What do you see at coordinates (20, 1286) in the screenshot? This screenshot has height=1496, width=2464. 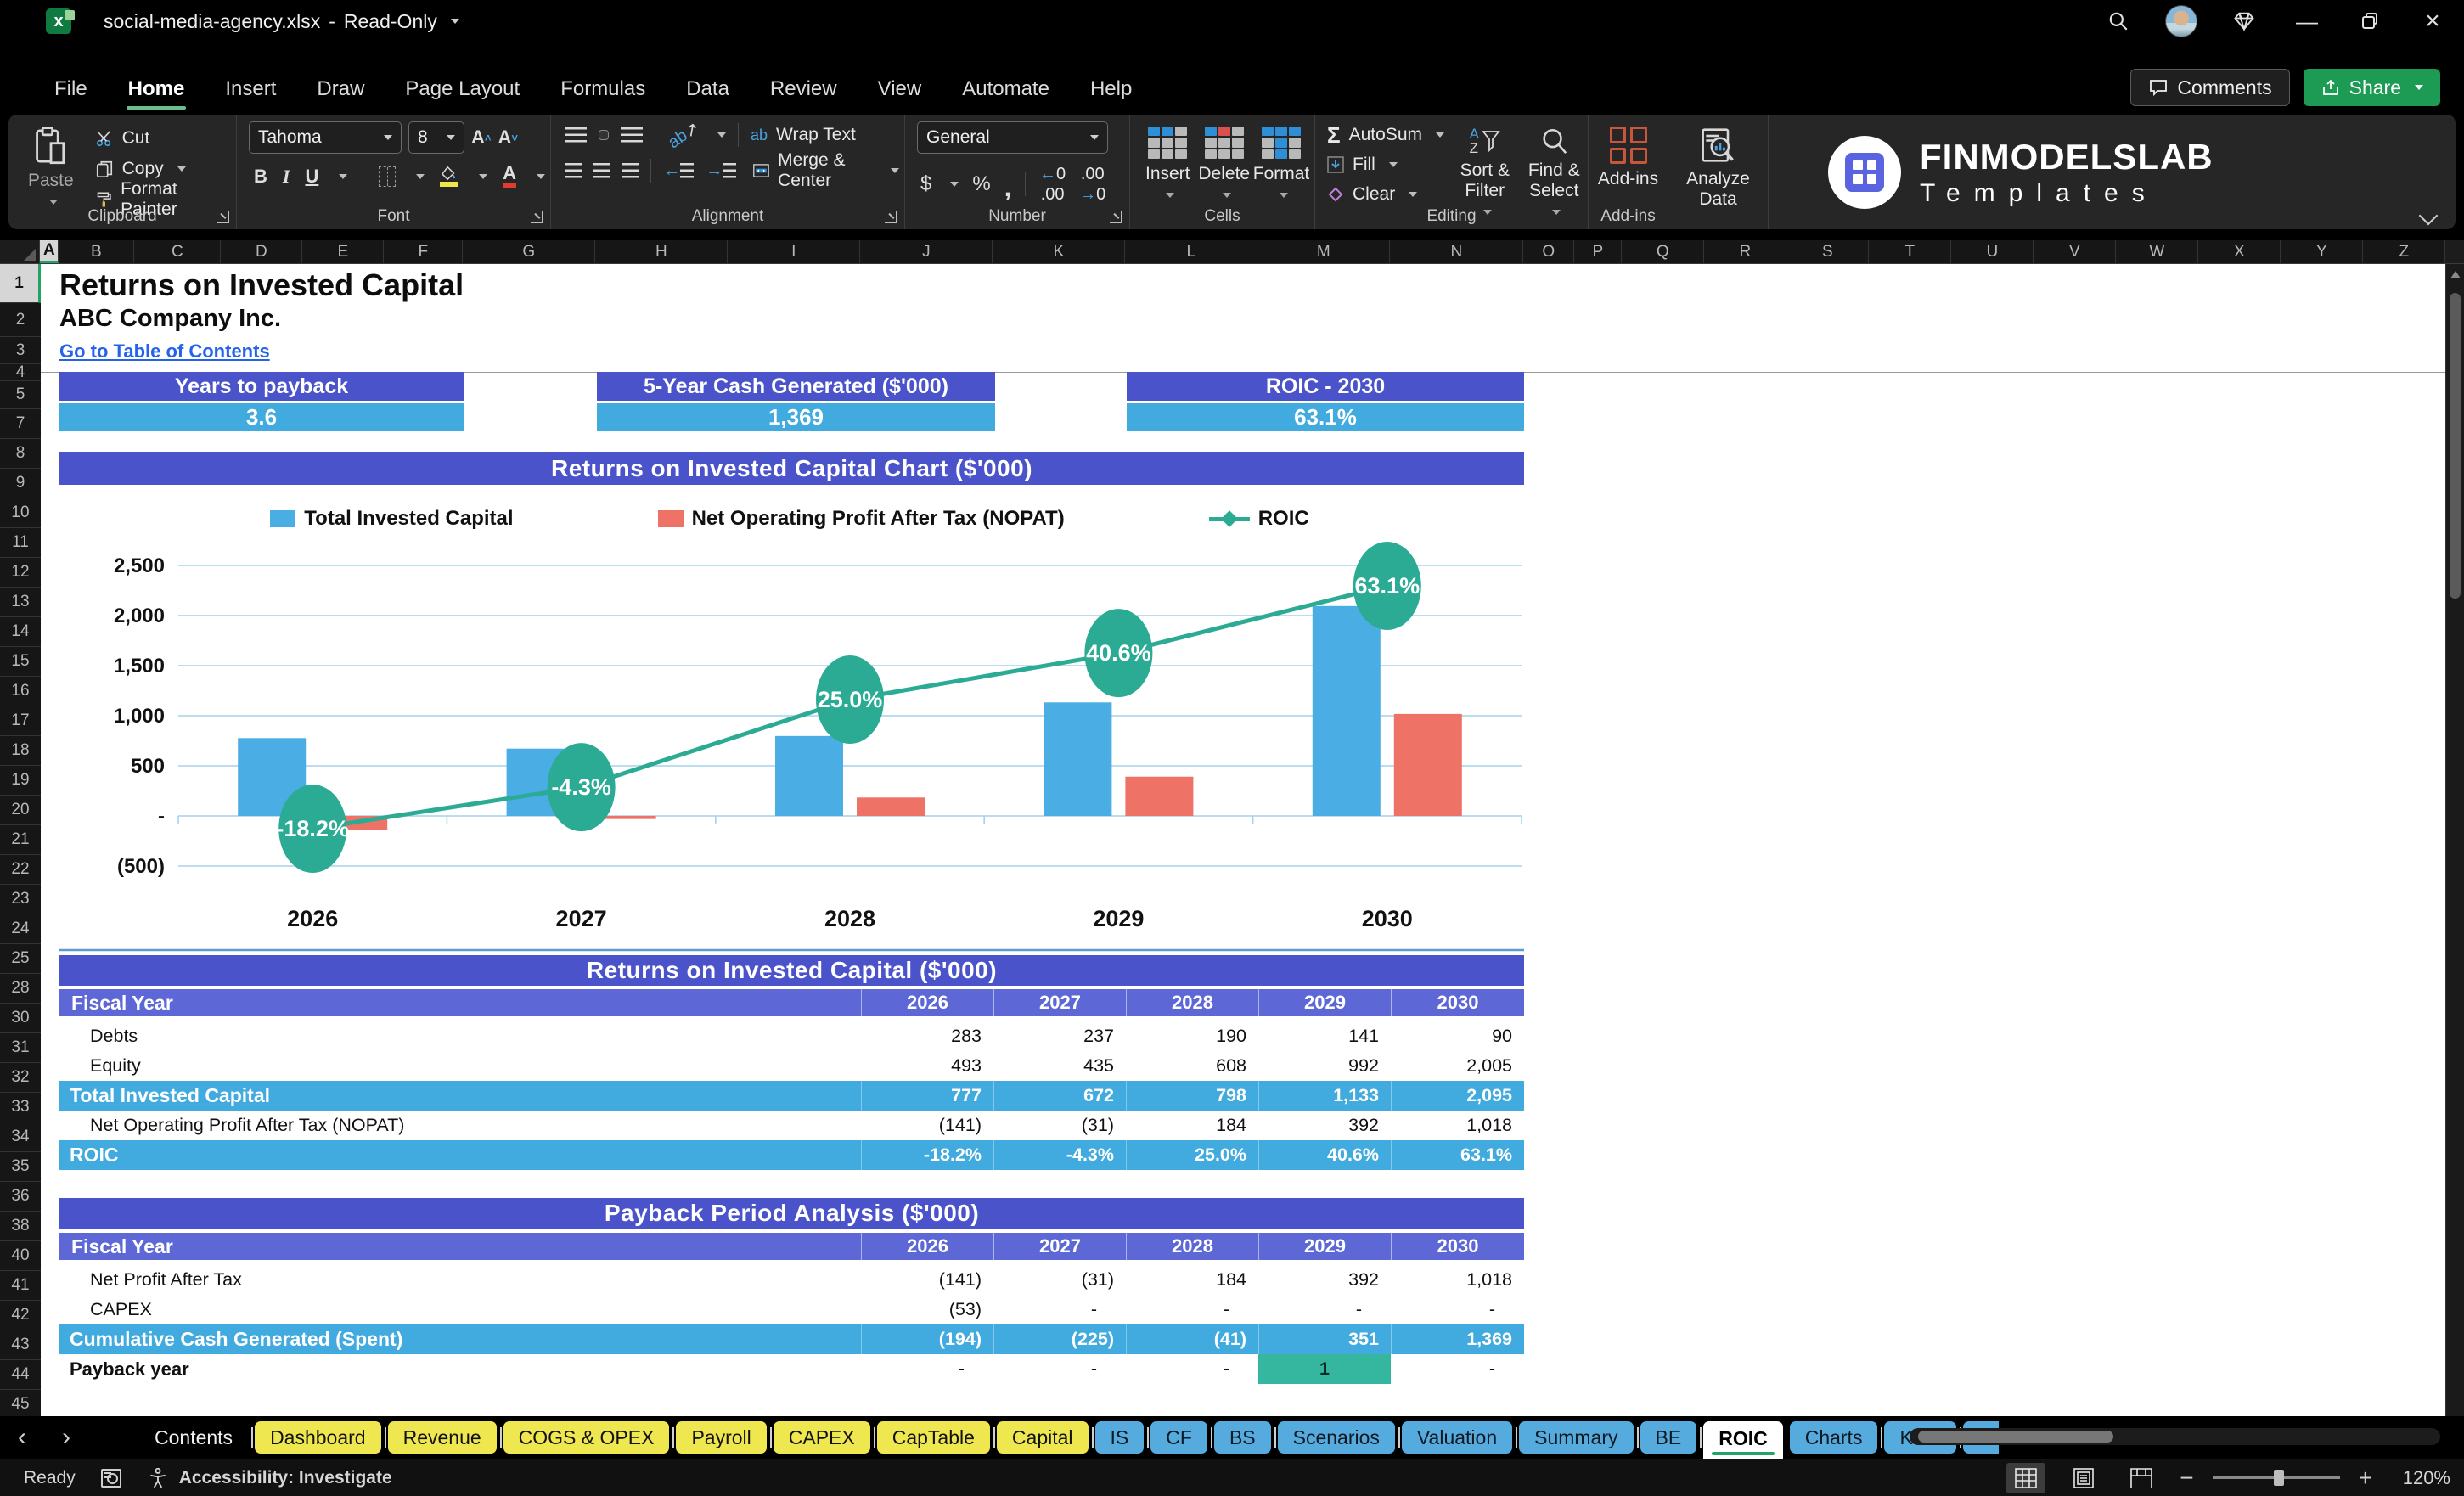 I see `row-header-41: 41` at bounding box center [20, 1286].